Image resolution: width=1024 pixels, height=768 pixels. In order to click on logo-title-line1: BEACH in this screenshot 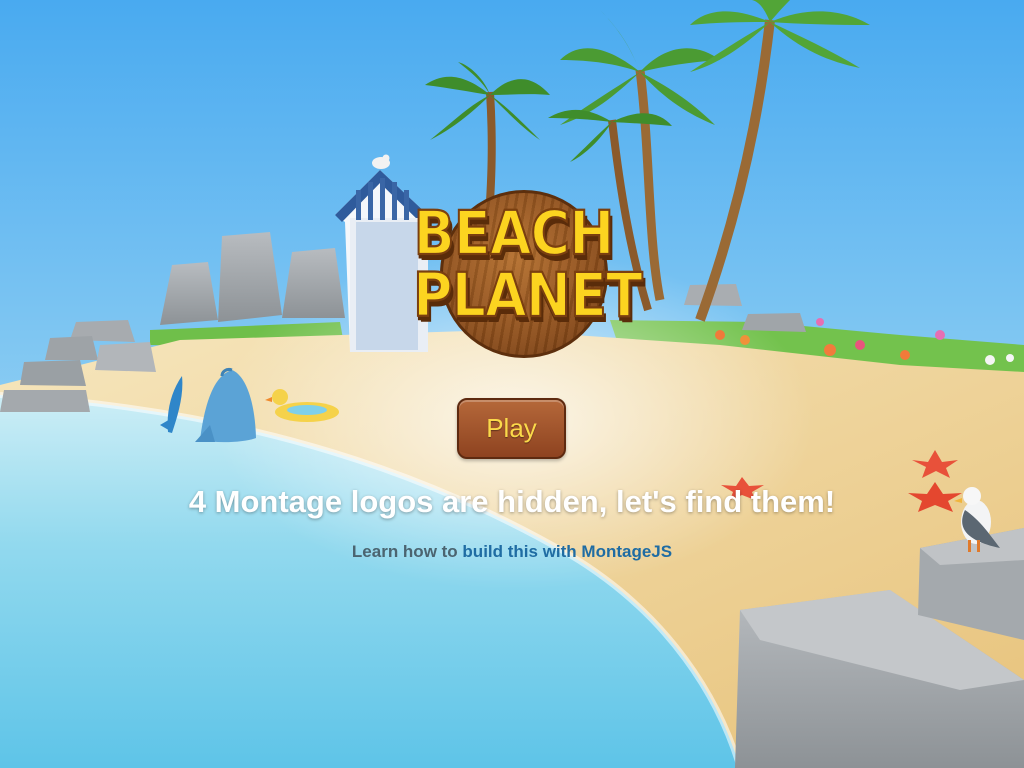, I will do `click(514, 233)`.